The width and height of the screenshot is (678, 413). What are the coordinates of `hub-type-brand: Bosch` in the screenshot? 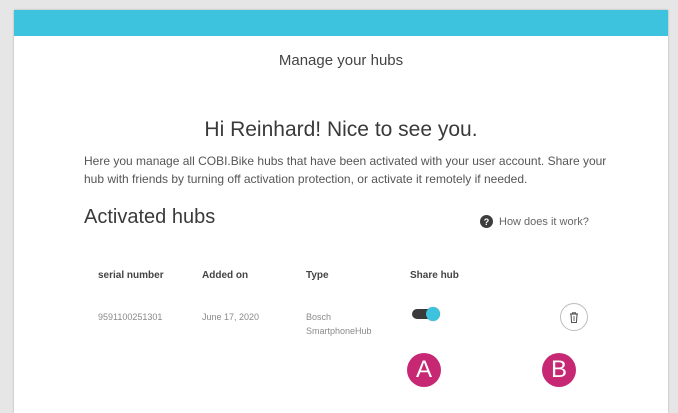 It's located at (319, 317).